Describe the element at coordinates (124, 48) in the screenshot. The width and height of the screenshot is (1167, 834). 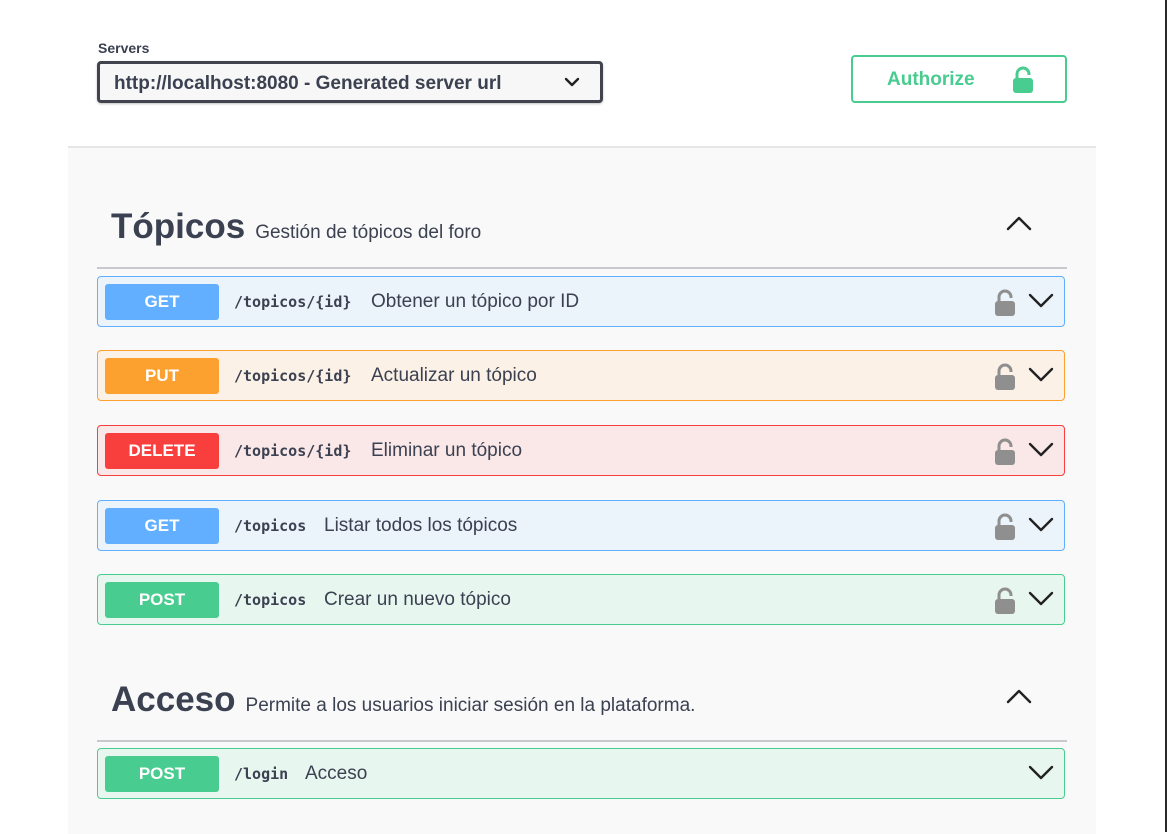
I see `servers-label: Servers` at that location.